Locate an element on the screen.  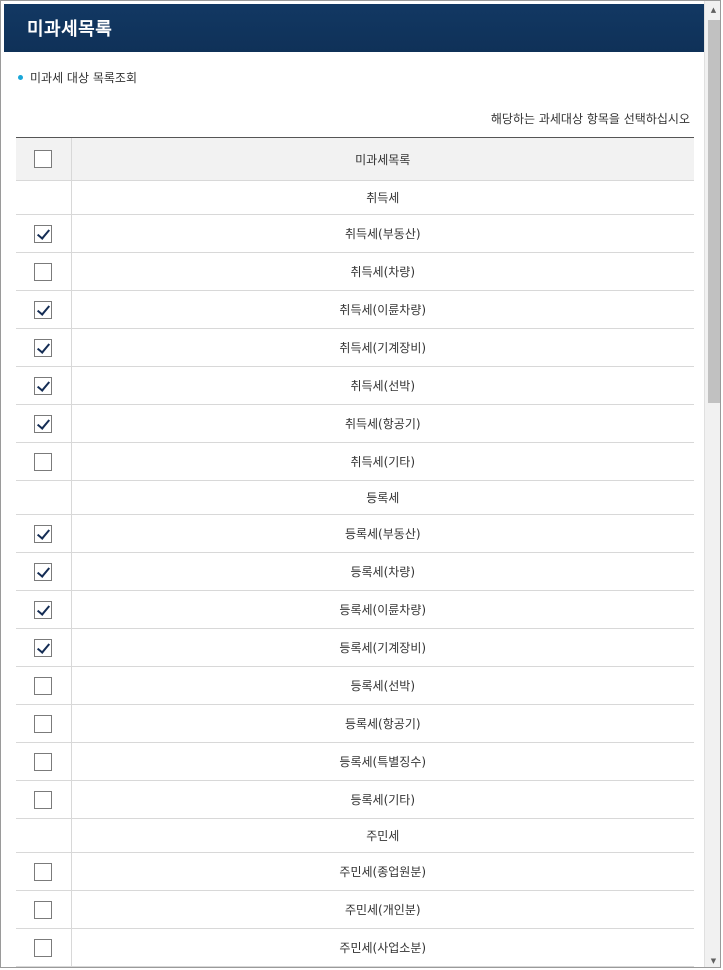
item-label: 등록세(기계장비) is located at coordinates (382, 647).